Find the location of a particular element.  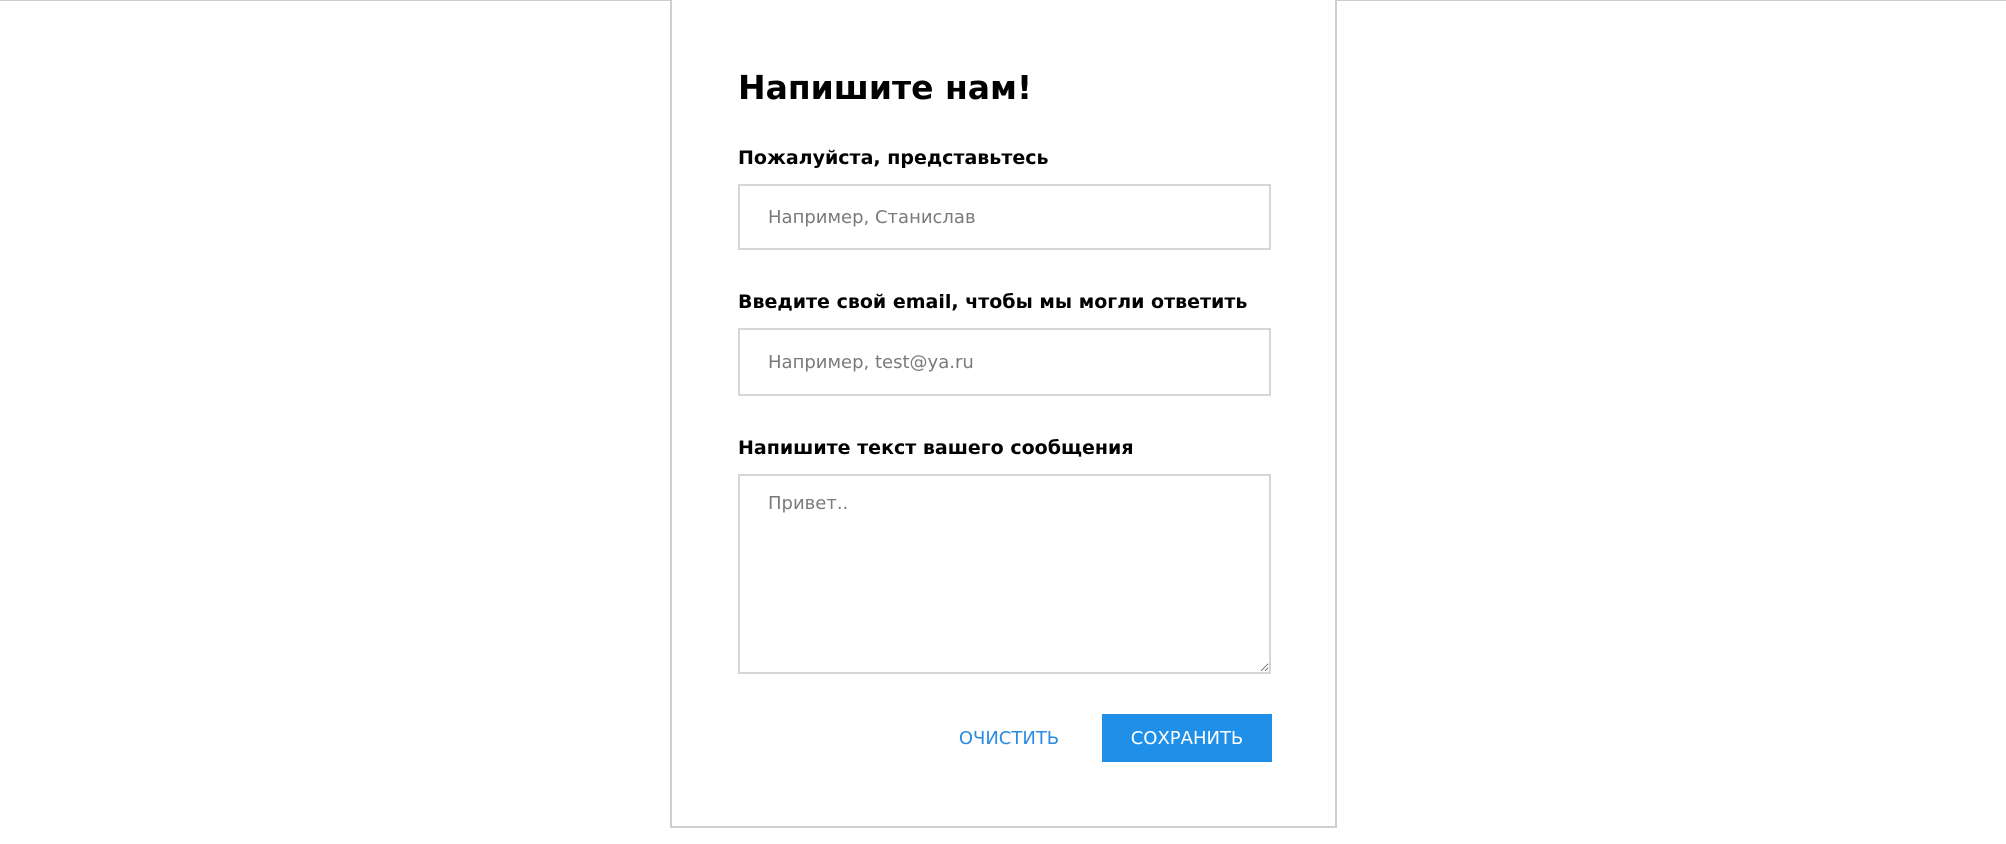

name-label: Пожалуйста, представьтесь is located at coordinates (893, 158).